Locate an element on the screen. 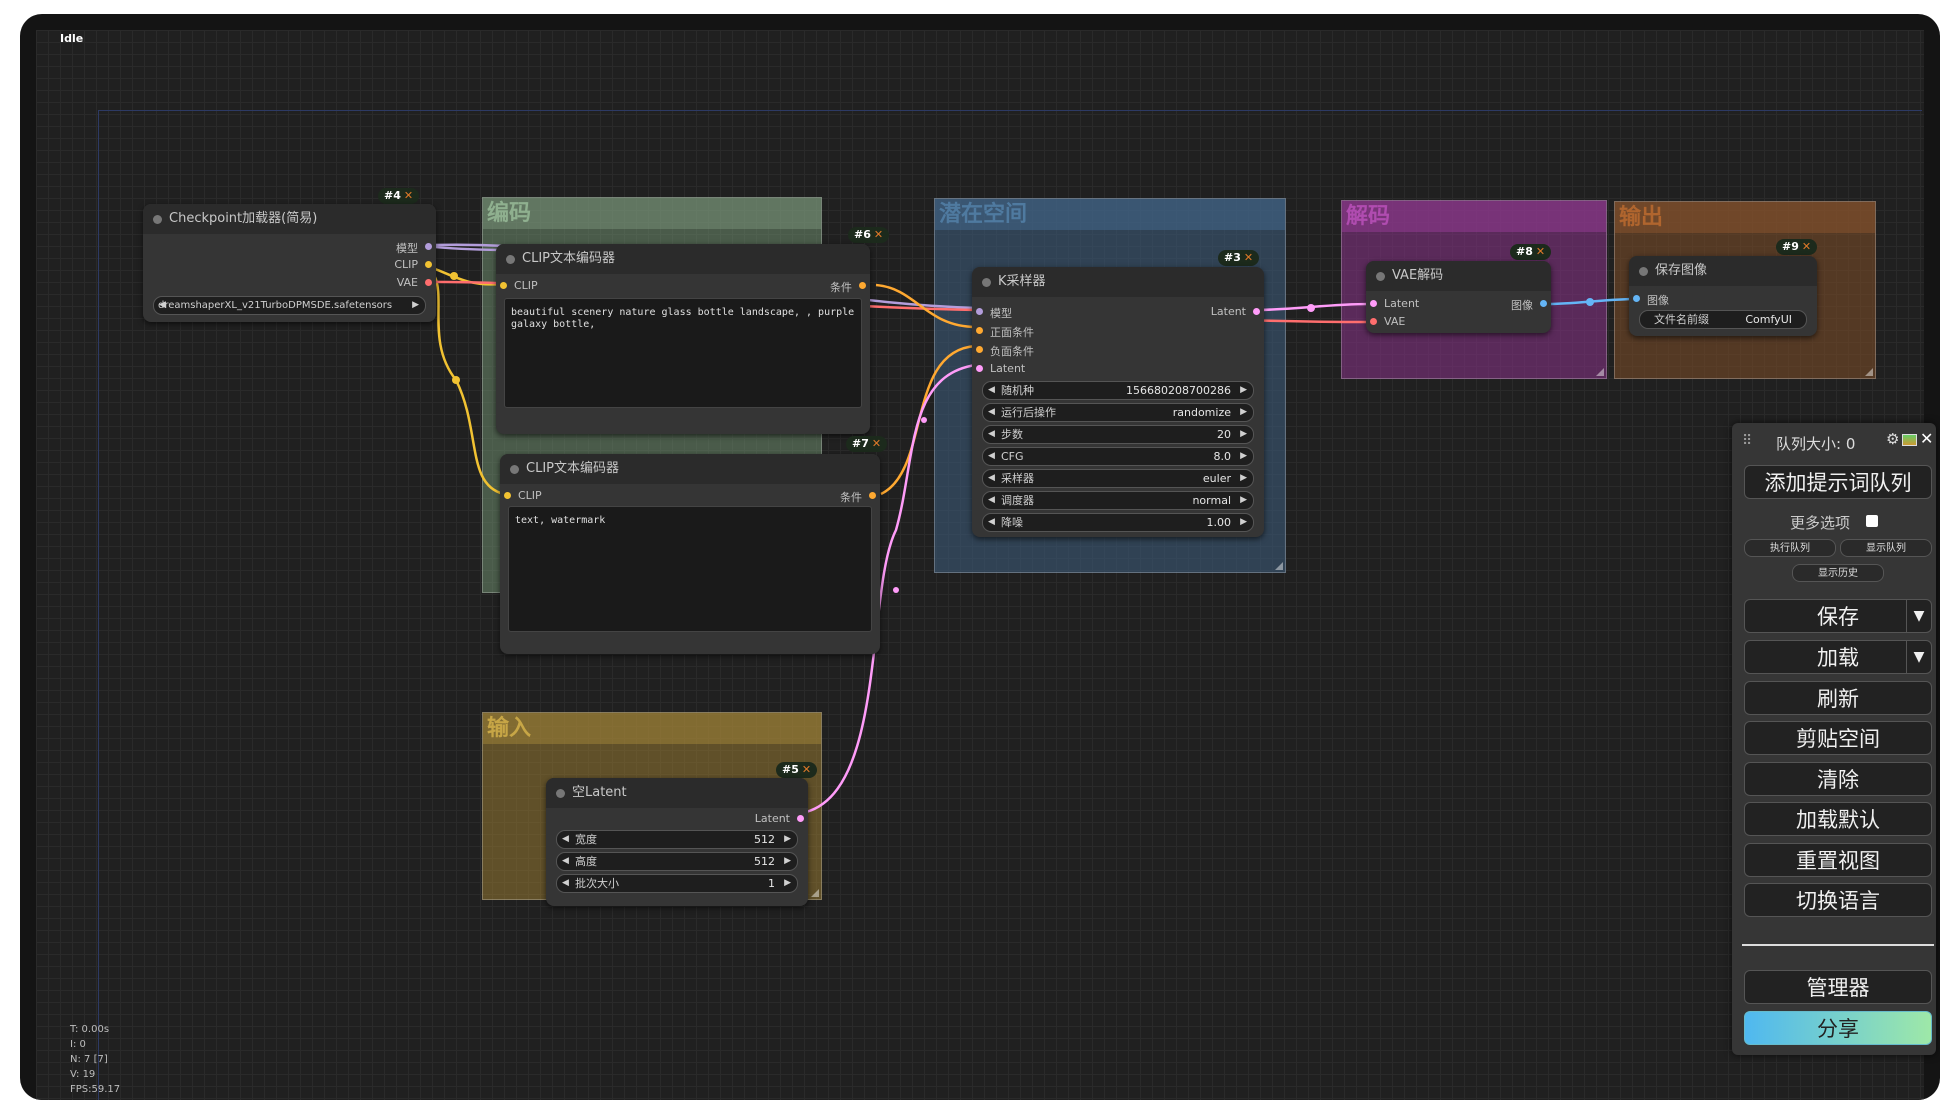 Image resolution: width=1960 pixels, height=1120 pixels. queue-prompt-button: 添加提示词队列 is located at coordinates (1838, 482).